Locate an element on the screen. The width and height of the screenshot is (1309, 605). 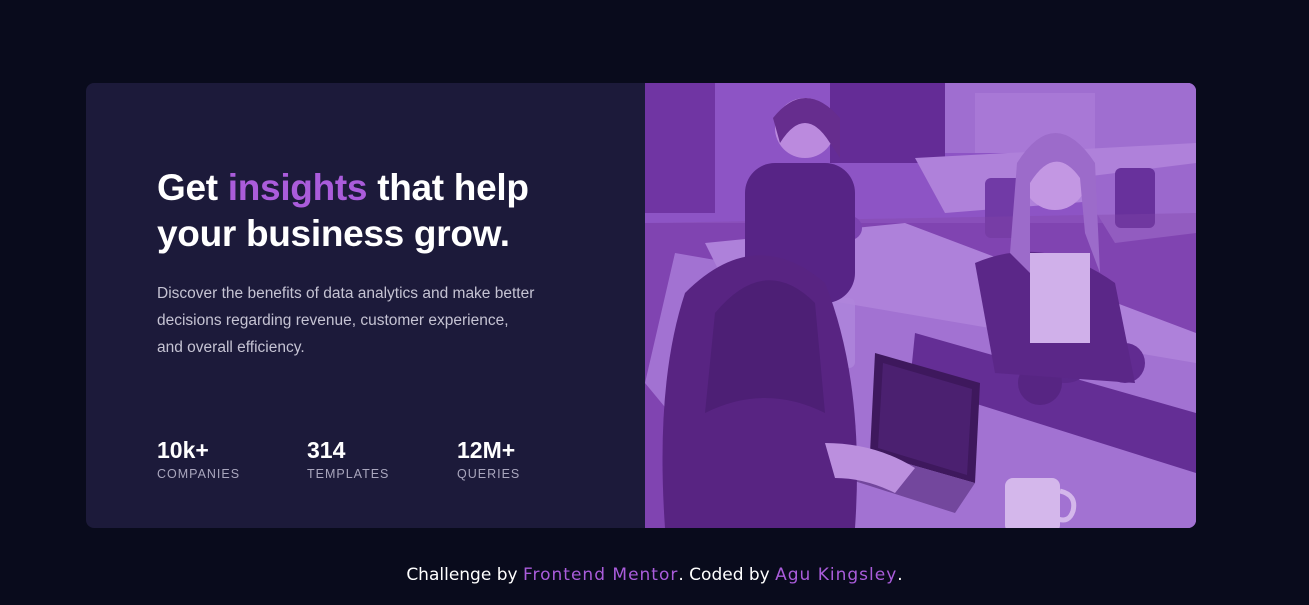
frontend-mentor-link: Frontend Mentor is located at coordinates (600, 575).